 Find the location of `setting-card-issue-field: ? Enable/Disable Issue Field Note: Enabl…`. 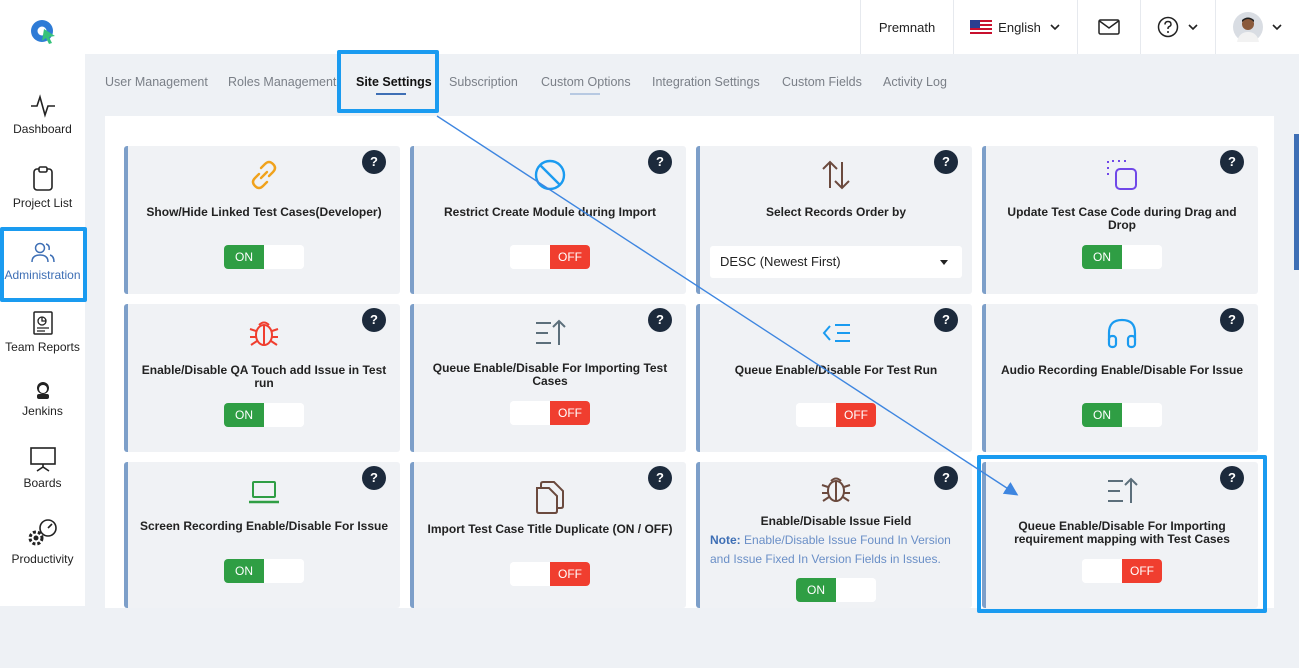

setting-card-issue-field: ? Enable/Disable Issue Field Note: Enabl… is located at coordinates (834, 535).